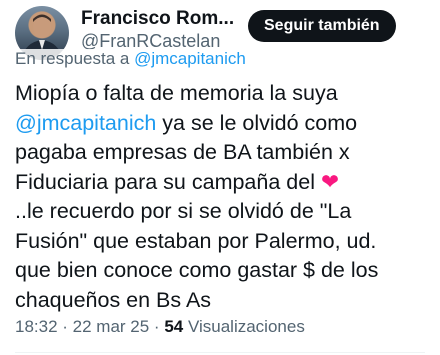 This screenshot has height=355, width=440. I want to click on tweet-line: que bien conoce como gastar $ de los, so click(197, 270).